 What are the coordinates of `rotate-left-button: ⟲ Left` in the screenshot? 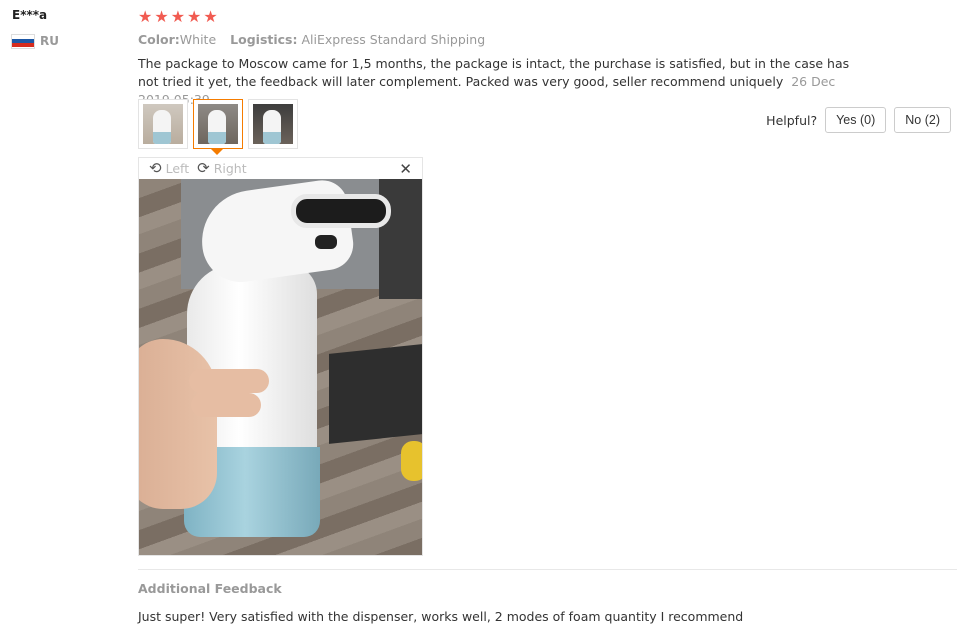 It's located at (169, 168).